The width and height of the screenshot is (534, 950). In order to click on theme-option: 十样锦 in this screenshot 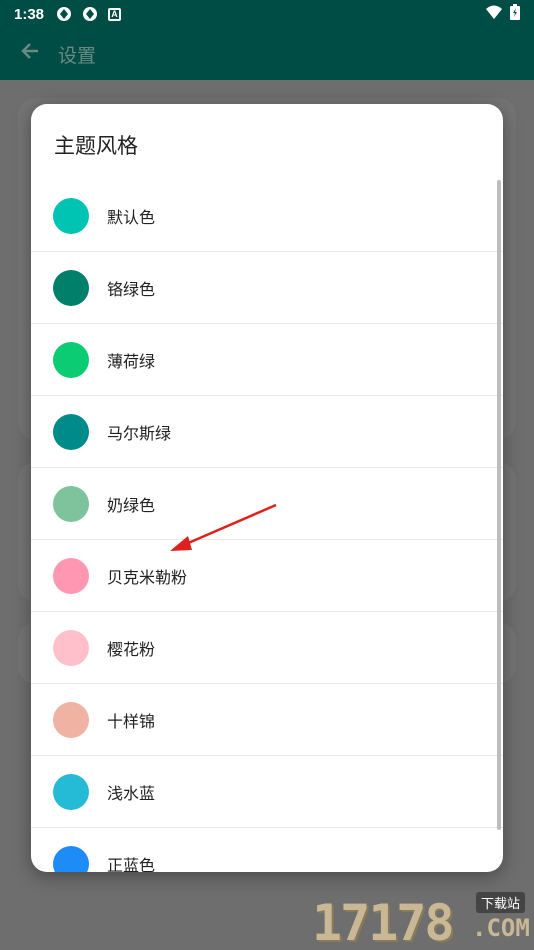, I will do `click(267, 720)`.